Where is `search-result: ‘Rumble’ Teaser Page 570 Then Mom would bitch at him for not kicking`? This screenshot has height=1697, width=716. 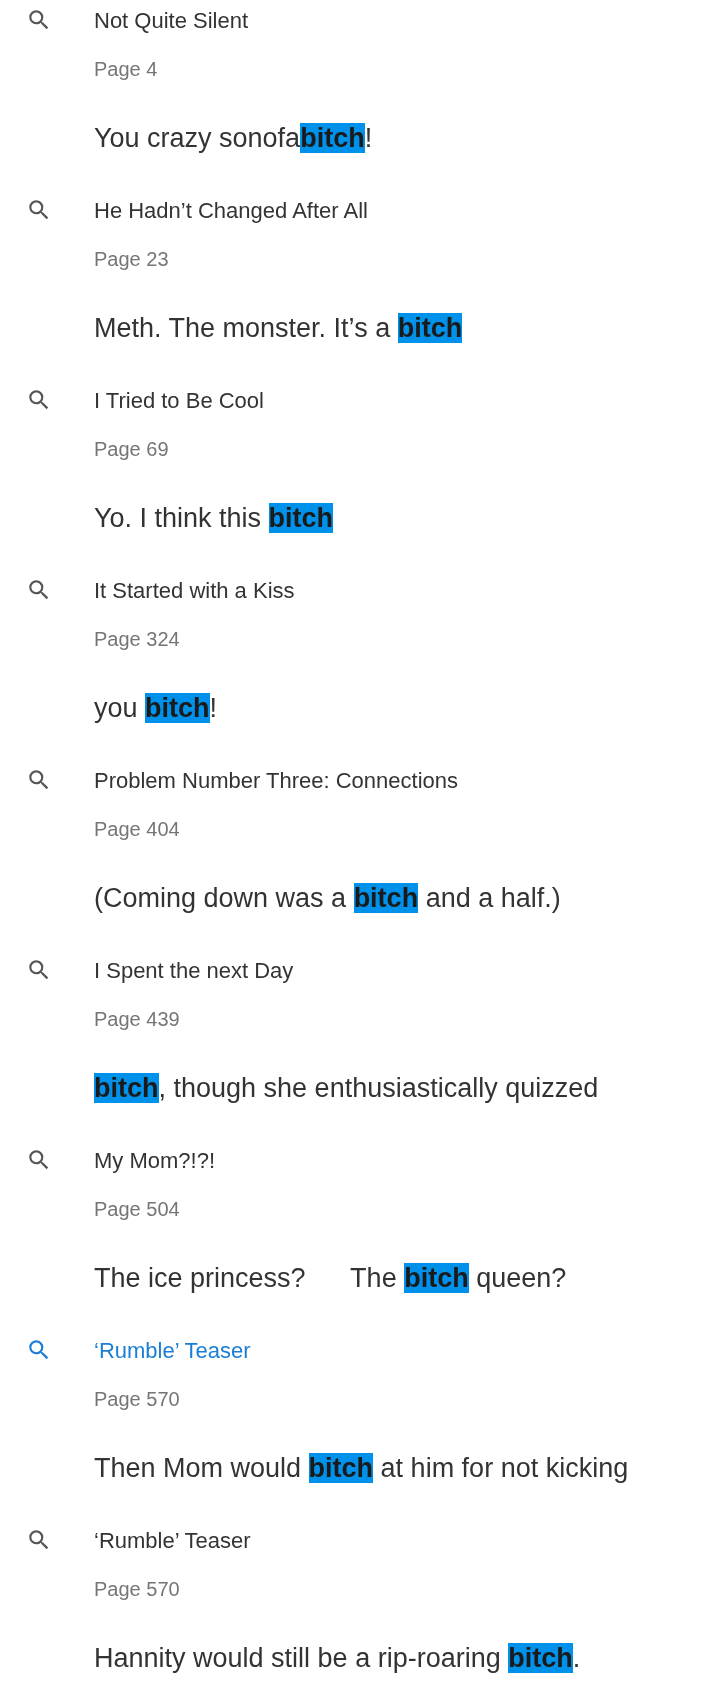 search-result: ‘Rumble’ Teaser Page 570 Then Mom would bitch at him for not kicking is located at coordinates (358, 1425).